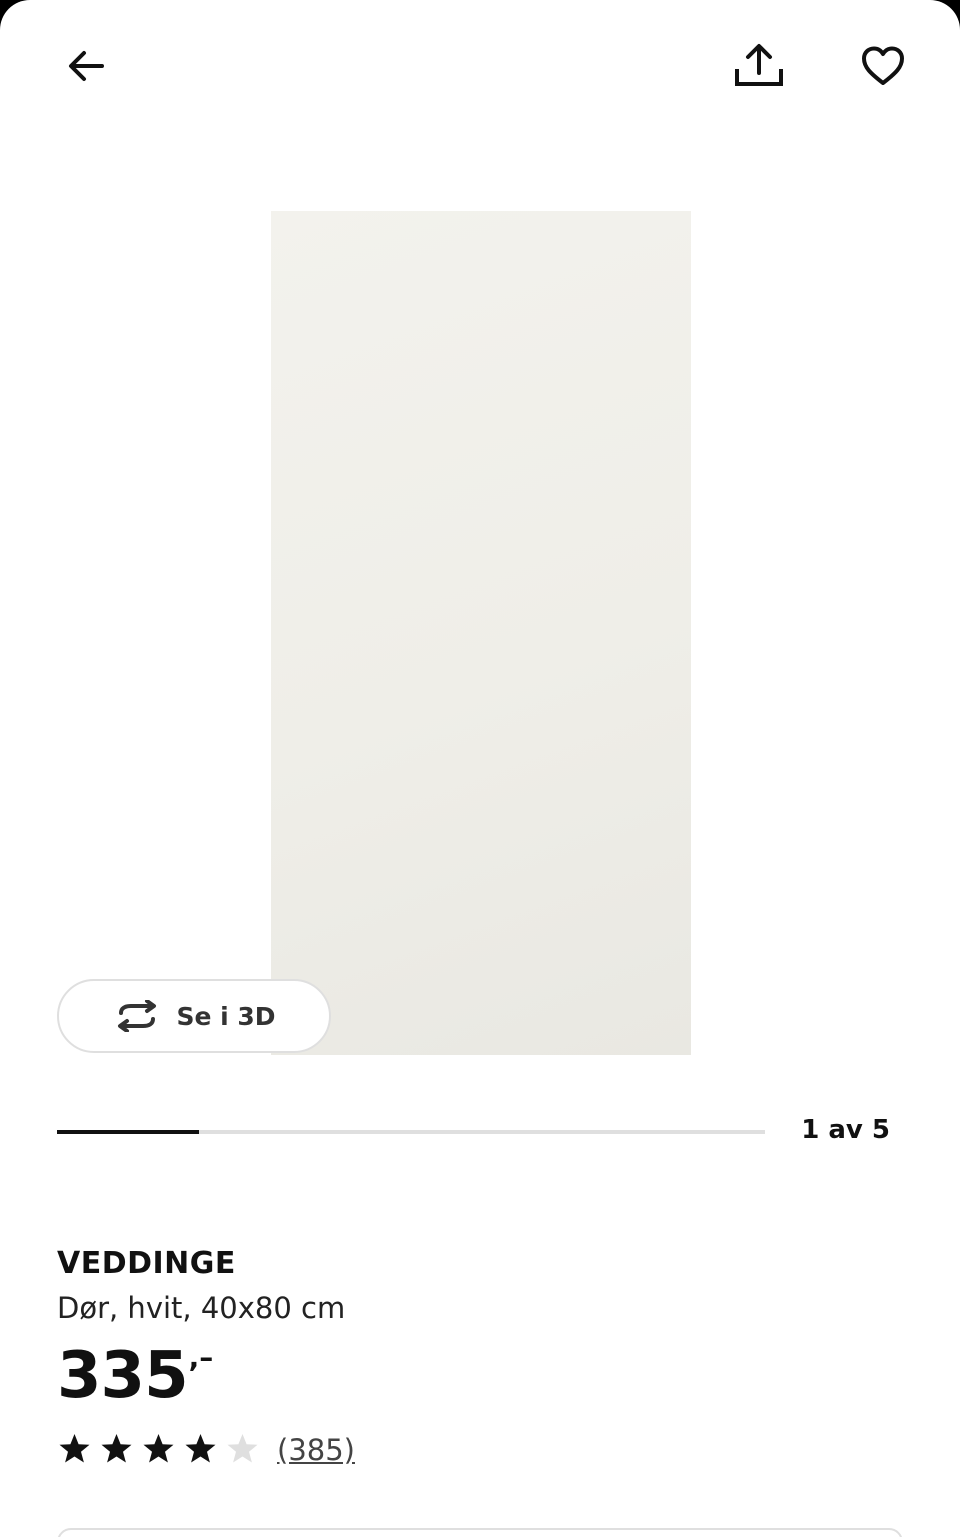  I want to click on bottom-card, so click(480, 1532).